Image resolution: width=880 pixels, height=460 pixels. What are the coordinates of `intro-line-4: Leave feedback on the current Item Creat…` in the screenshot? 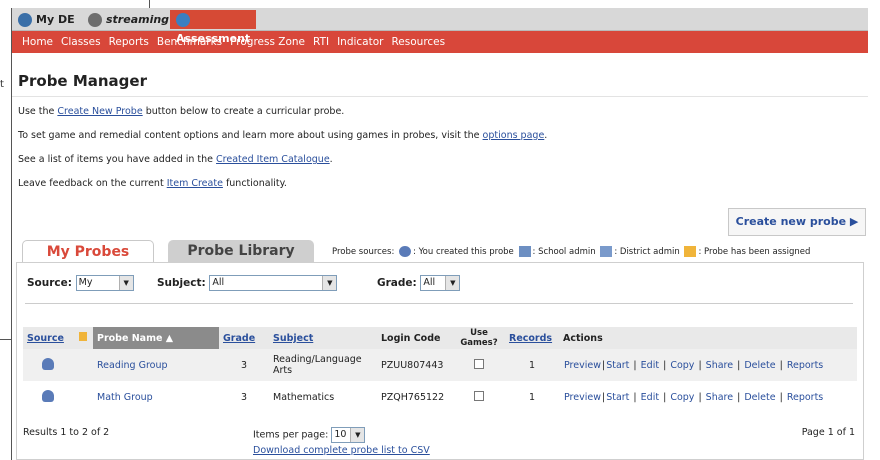 It's located at (152, 183).